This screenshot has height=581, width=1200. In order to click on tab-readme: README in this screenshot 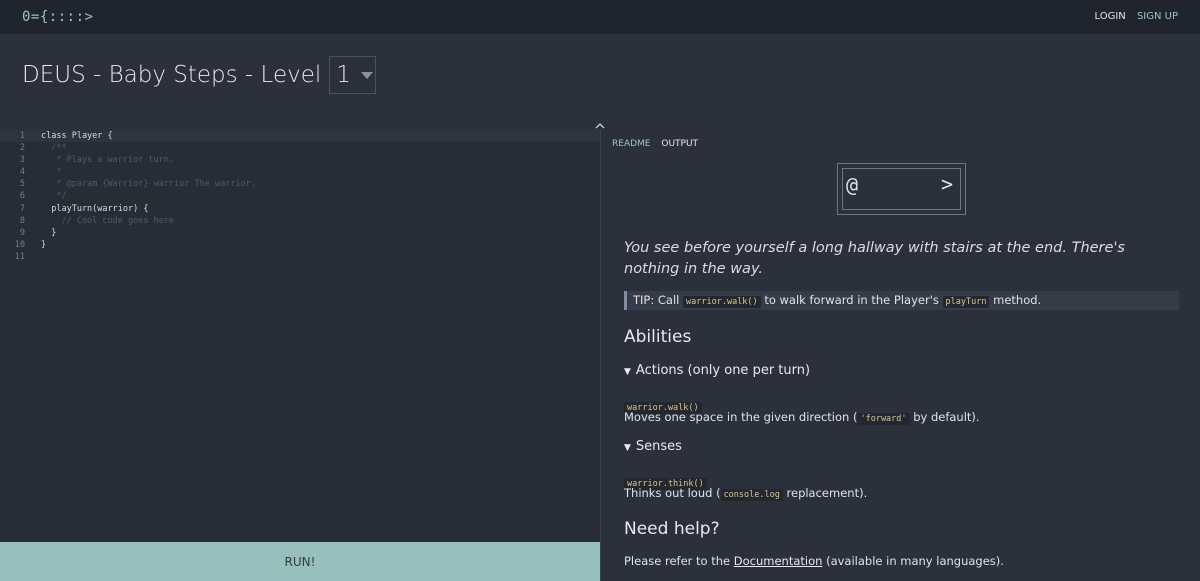, I will do `click(631, 144)`.